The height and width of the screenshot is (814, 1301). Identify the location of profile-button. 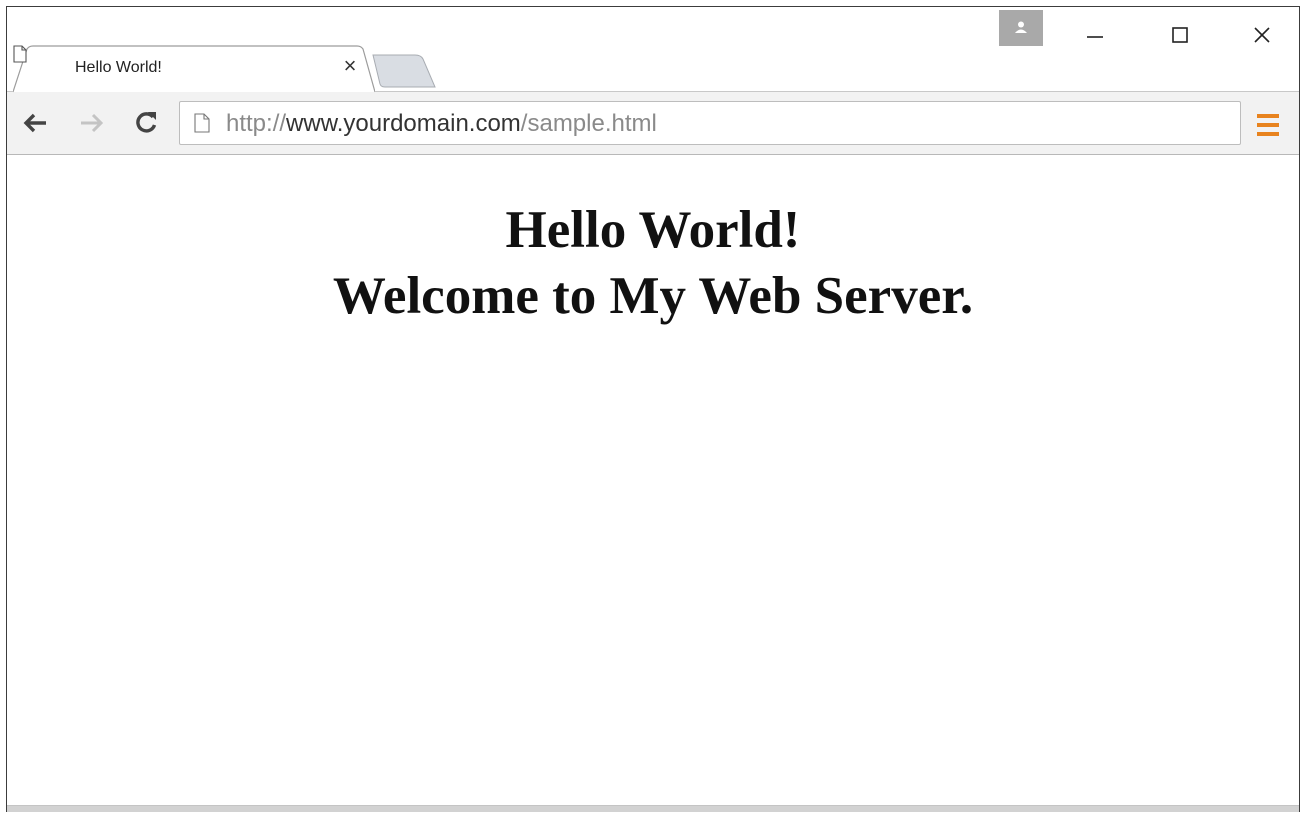
(1021, 28).